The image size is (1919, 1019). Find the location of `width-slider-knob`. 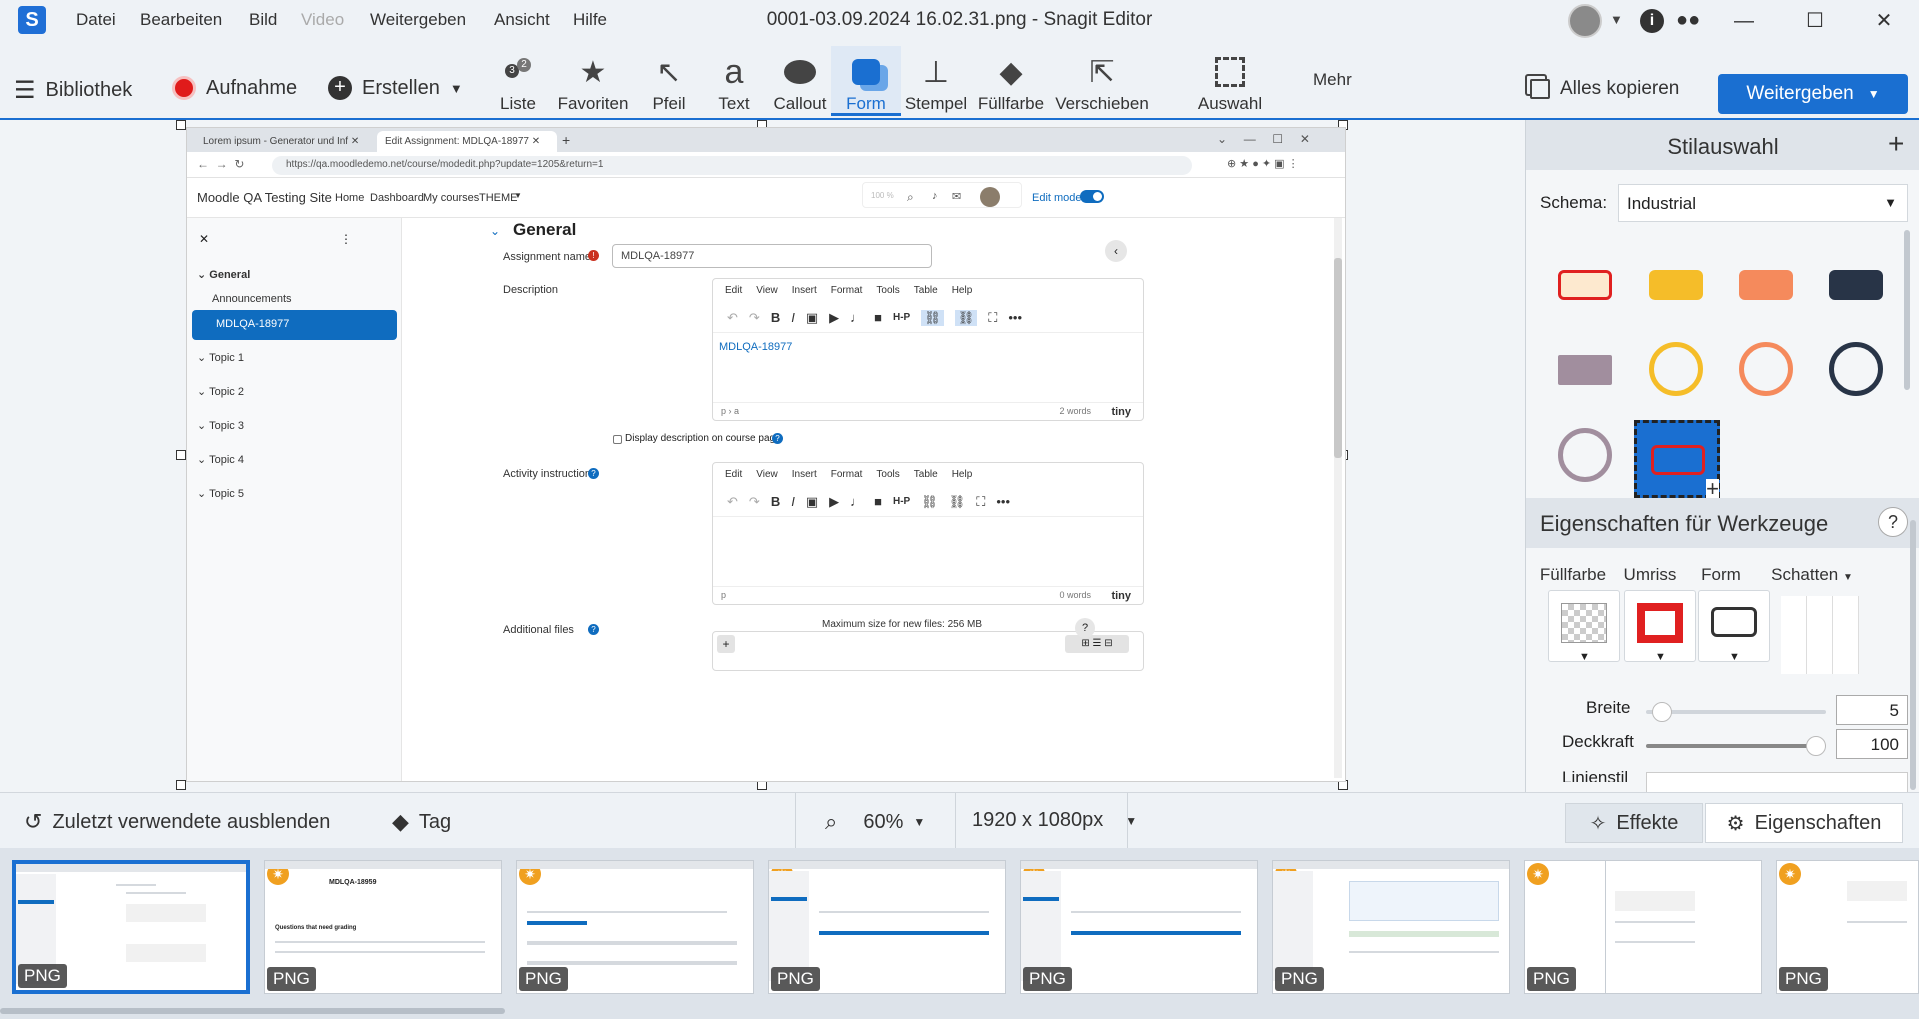

width-slider-knob is located at coordinates (1662, 712).